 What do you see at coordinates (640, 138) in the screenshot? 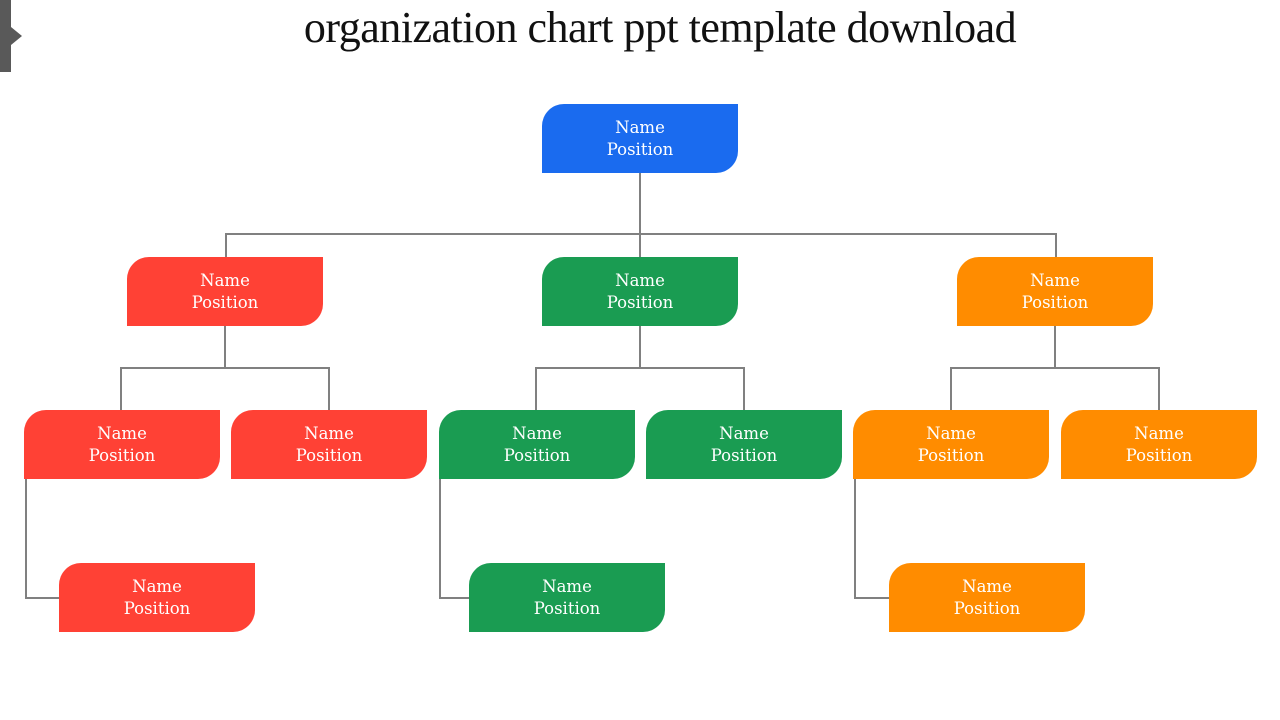
I see `org-node-top: Name Position` at bounding box center [640, 138].